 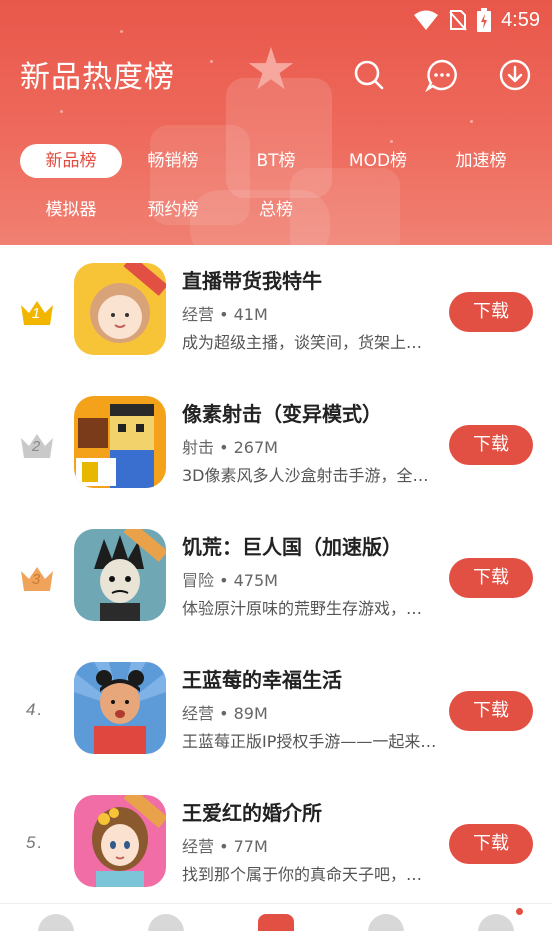 I want to click on rank-badge: 3, so click(x=37, y=579).